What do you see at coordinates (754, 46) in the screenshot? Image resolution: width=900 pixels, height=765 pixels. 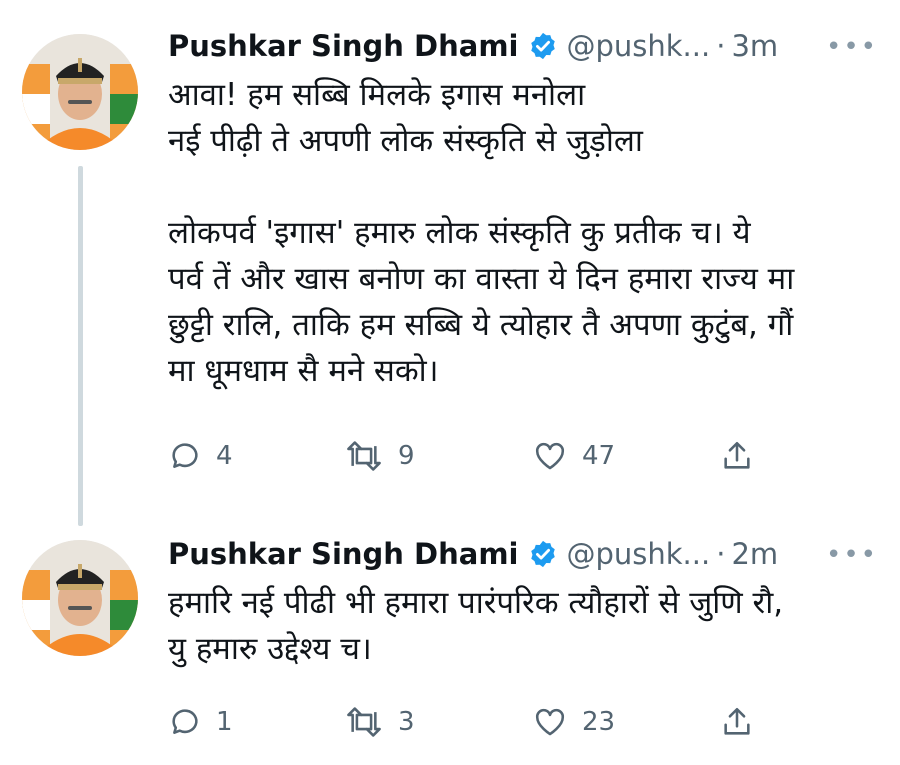 I see `tweet-timestamp: 3m` at bounding box center [754, 46].